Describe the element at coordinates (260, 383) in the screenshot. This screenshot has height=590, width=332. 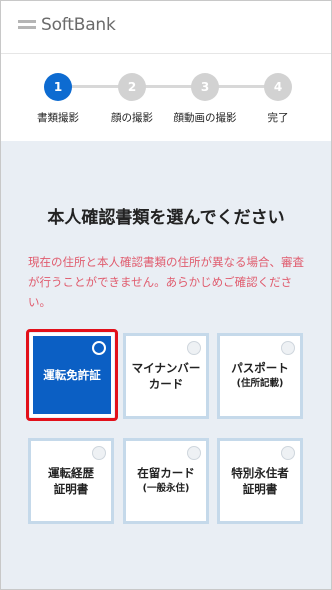
I see `doc-card-label-line2: (住所記載)` at that location.